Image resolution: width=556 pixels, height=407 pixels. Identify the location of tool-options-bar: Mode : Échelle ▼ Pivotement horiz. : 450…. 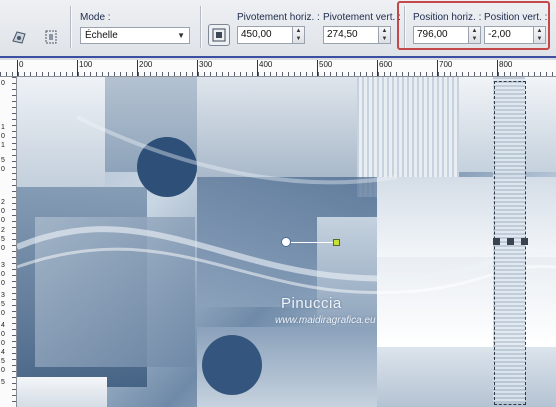
(278, 28).